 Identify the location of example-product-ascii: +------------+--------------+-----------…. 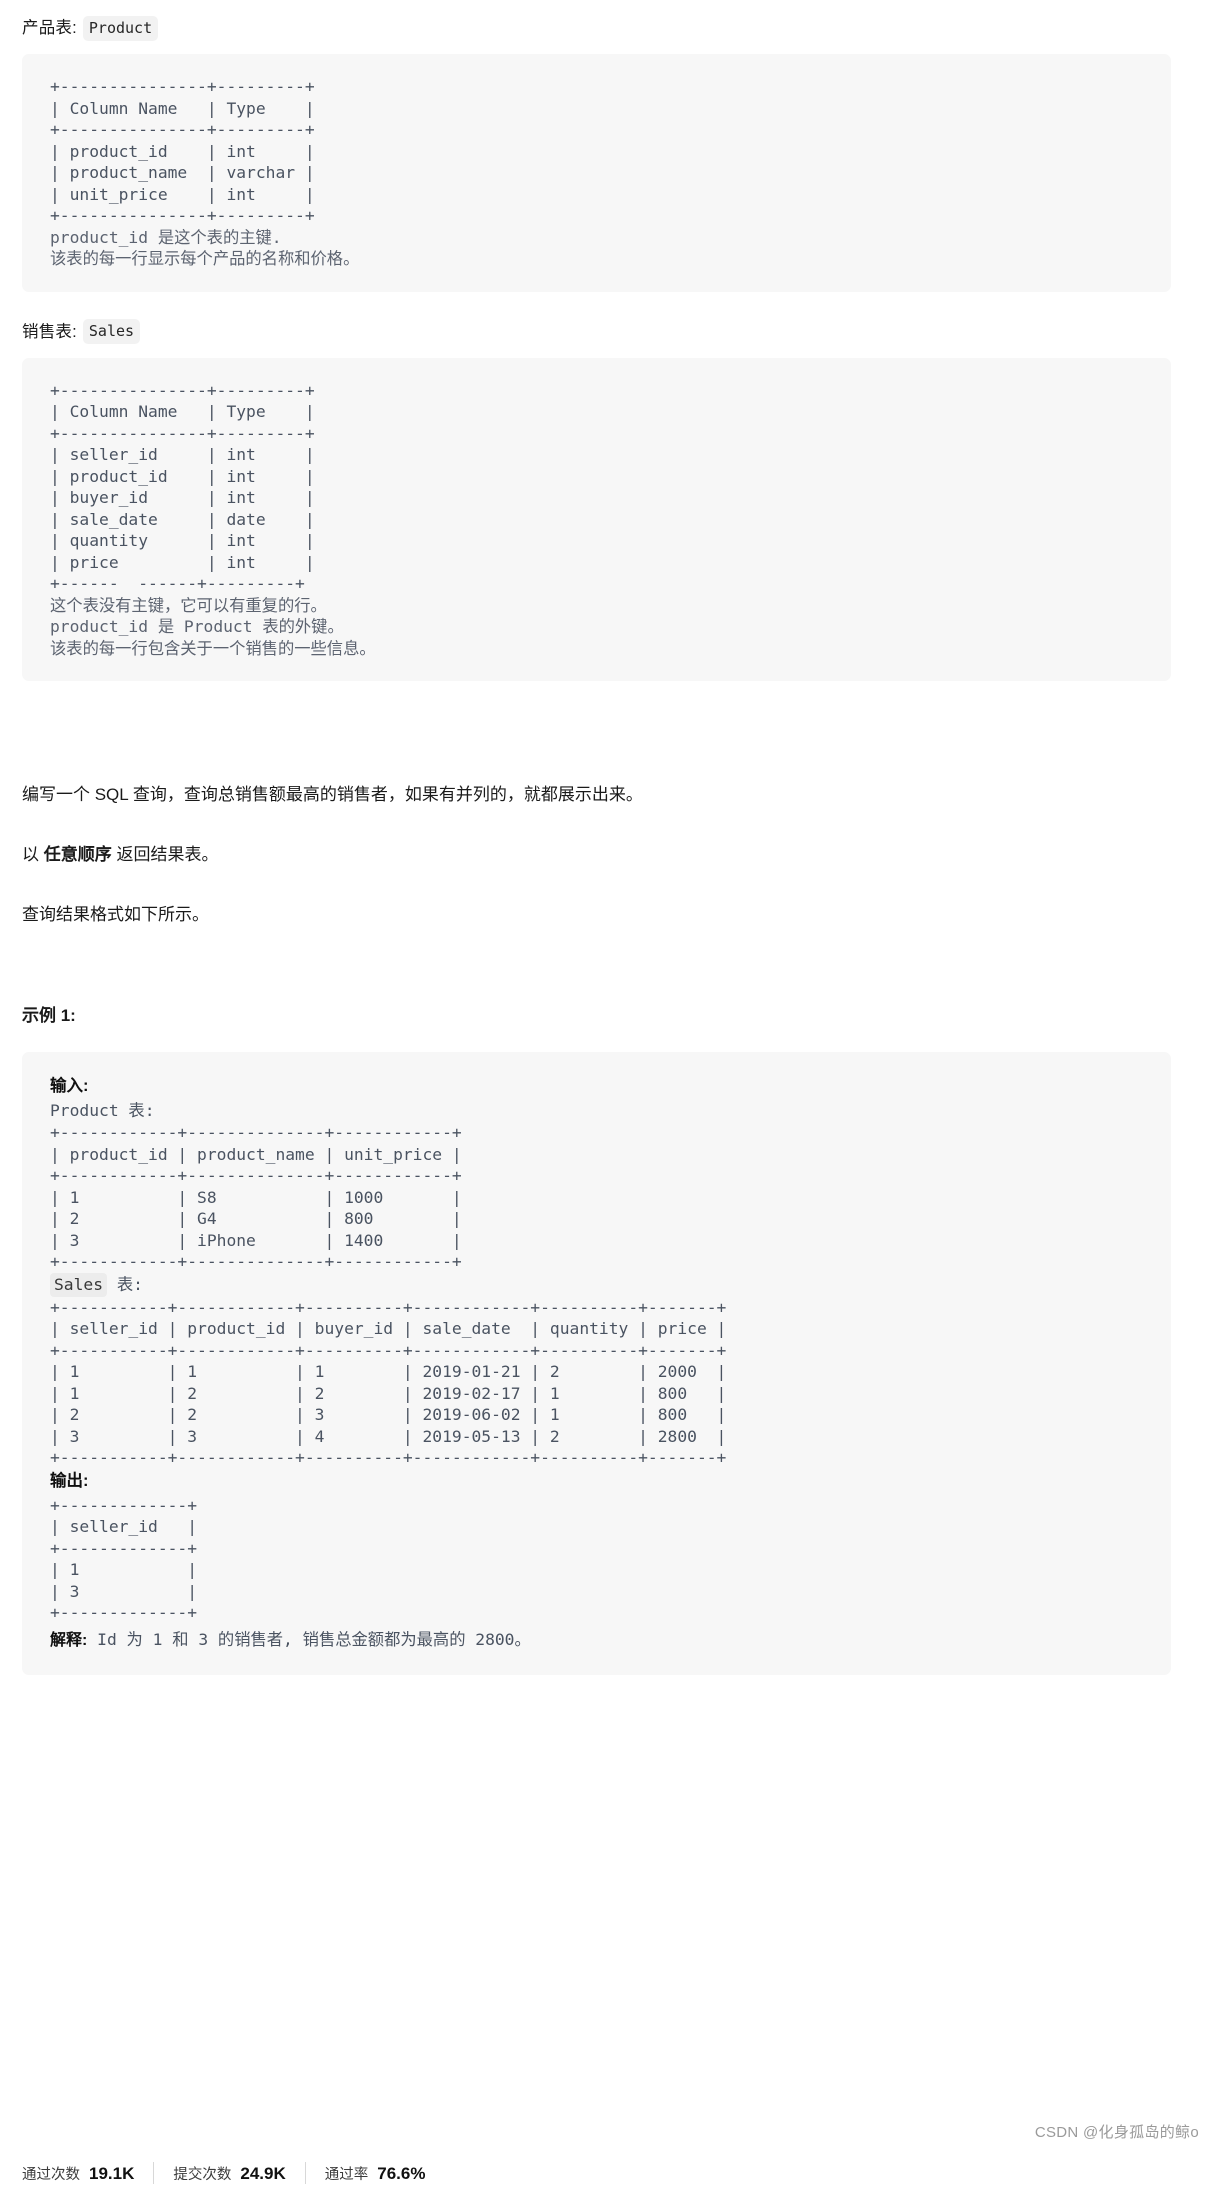
(256, 1197).